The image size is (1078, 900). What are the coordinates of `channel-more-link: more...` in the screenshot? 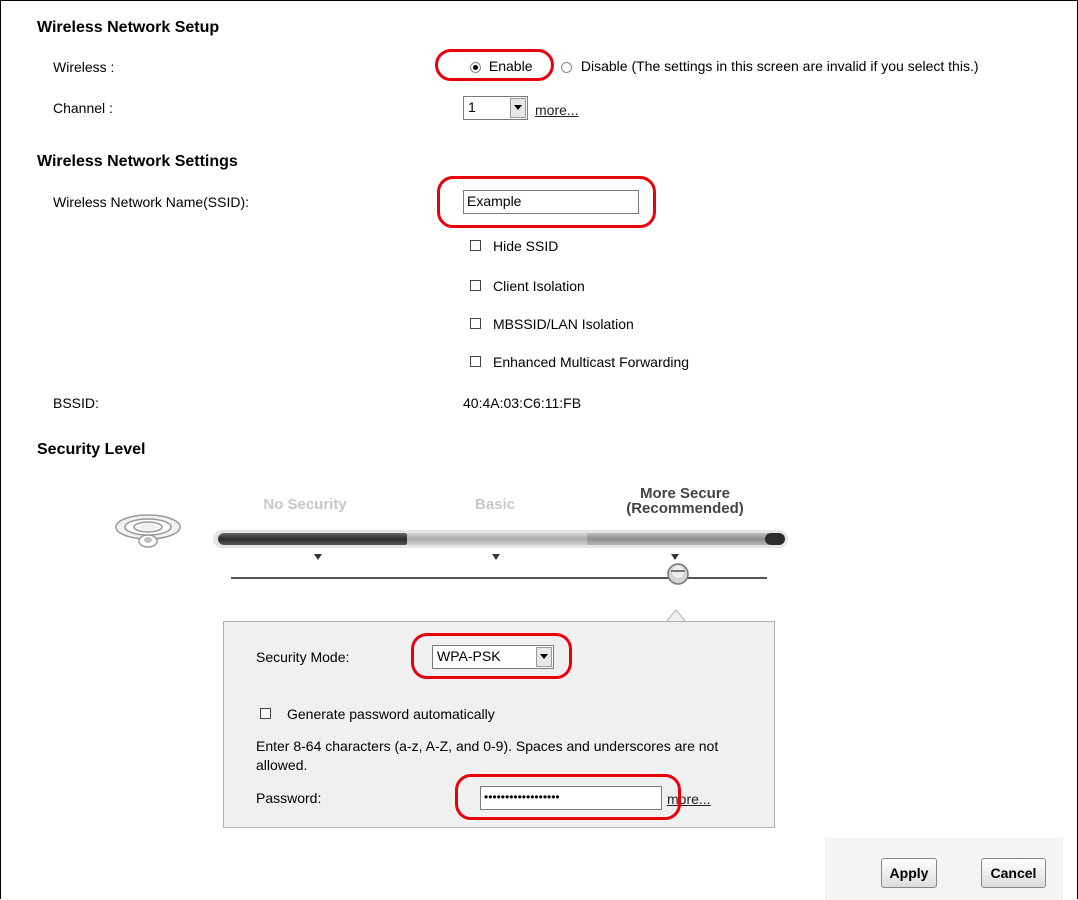 It's located at (557, 110).